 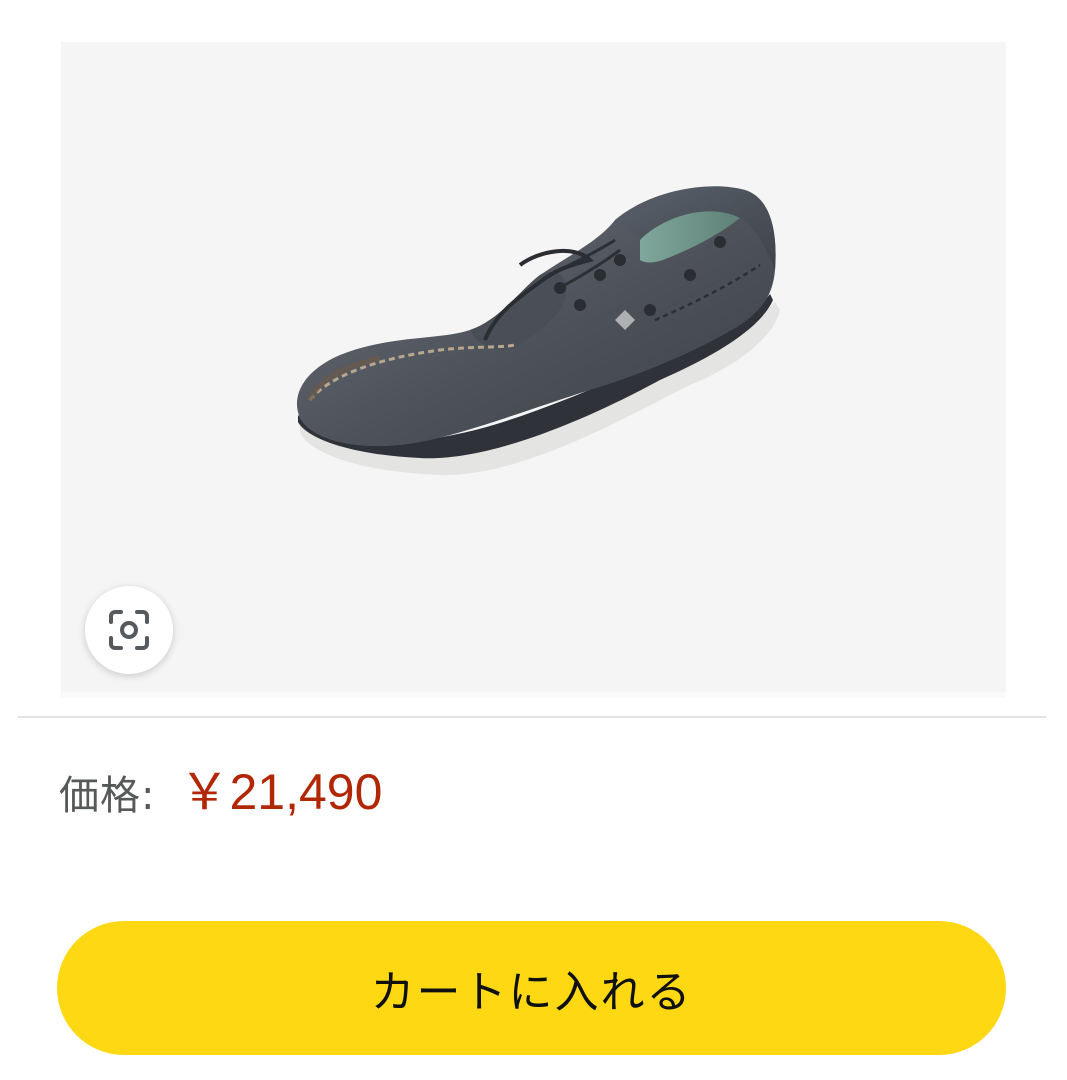 What do you see at coordinates (281, 792) in the screenshot?
I see `price-value: ￥21,490` at bounding box center [281, 792].